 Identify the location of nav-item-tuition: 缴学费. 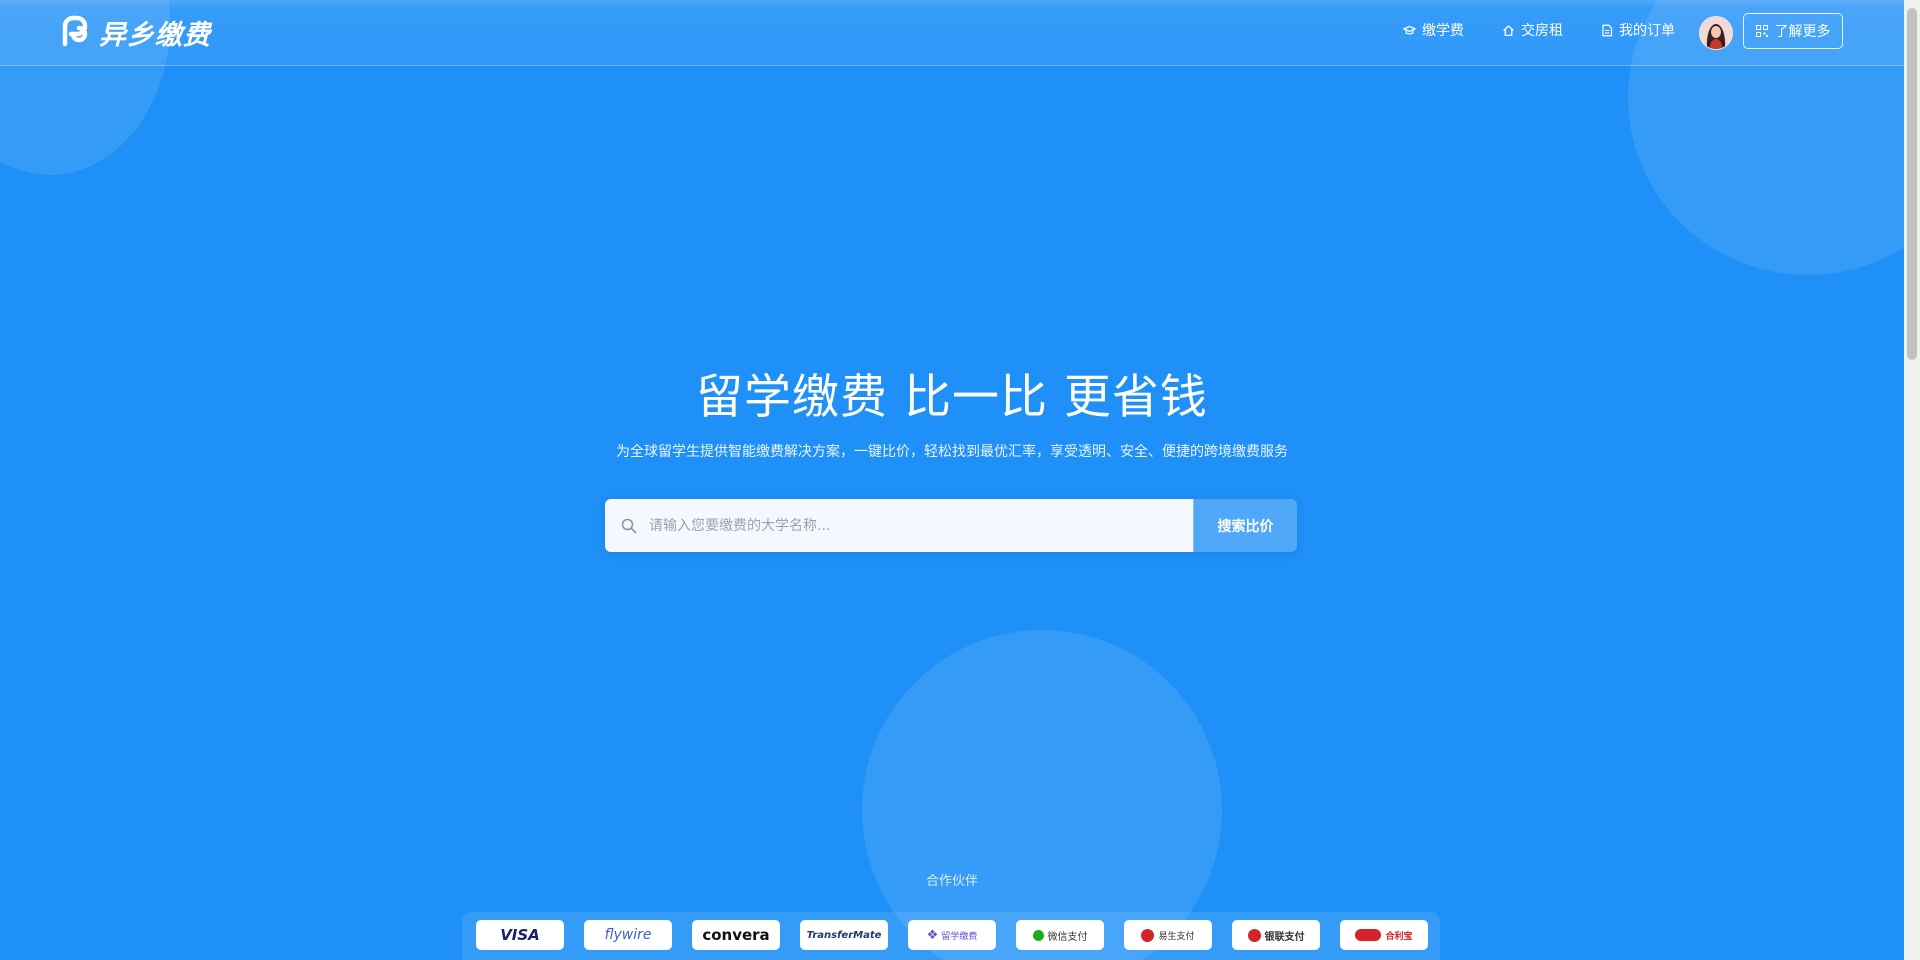
(1433, 30).